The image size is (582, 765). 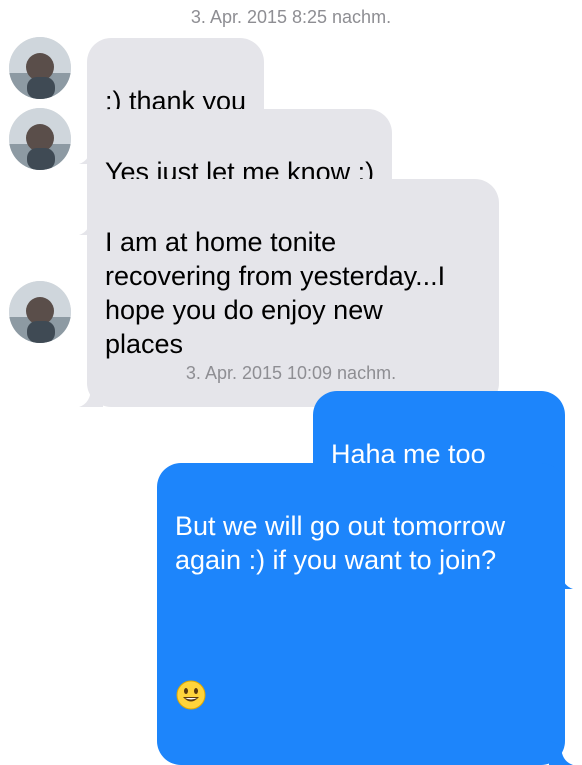 What do you see at coordinates (191, 682) in the screenshot?
I see `smiley-face-icon` at bounding box center [191, 682].